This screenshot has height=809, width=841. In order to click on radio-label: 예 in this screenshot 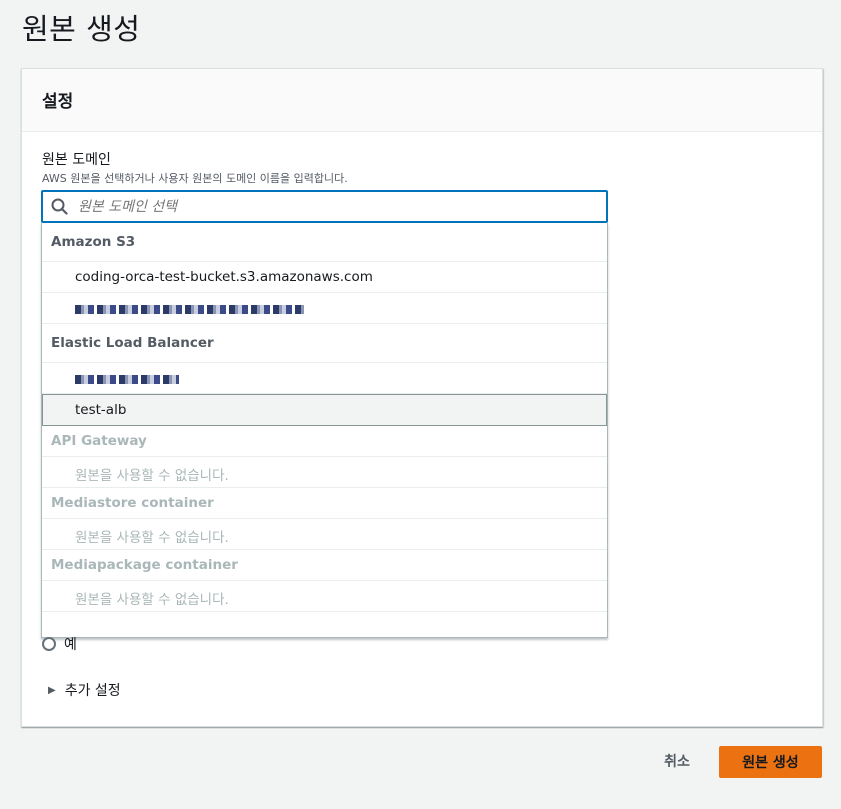, I will do `click(70, 645)`.